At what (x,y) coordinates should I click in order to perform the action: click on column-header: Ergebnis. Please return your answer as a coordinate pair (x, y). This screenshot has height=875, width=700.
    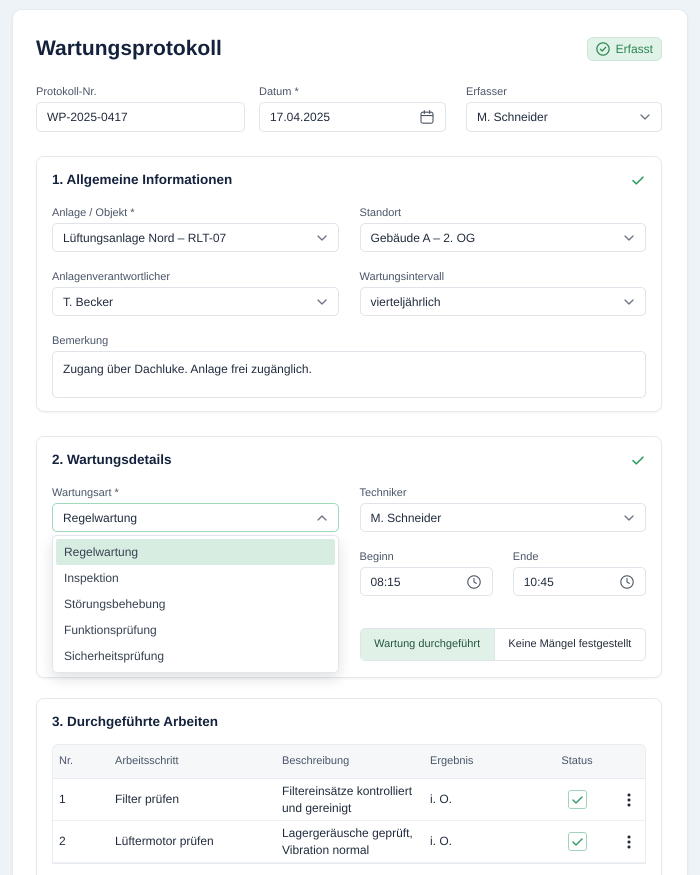
    Looking at the image, I should click on (451, 762).